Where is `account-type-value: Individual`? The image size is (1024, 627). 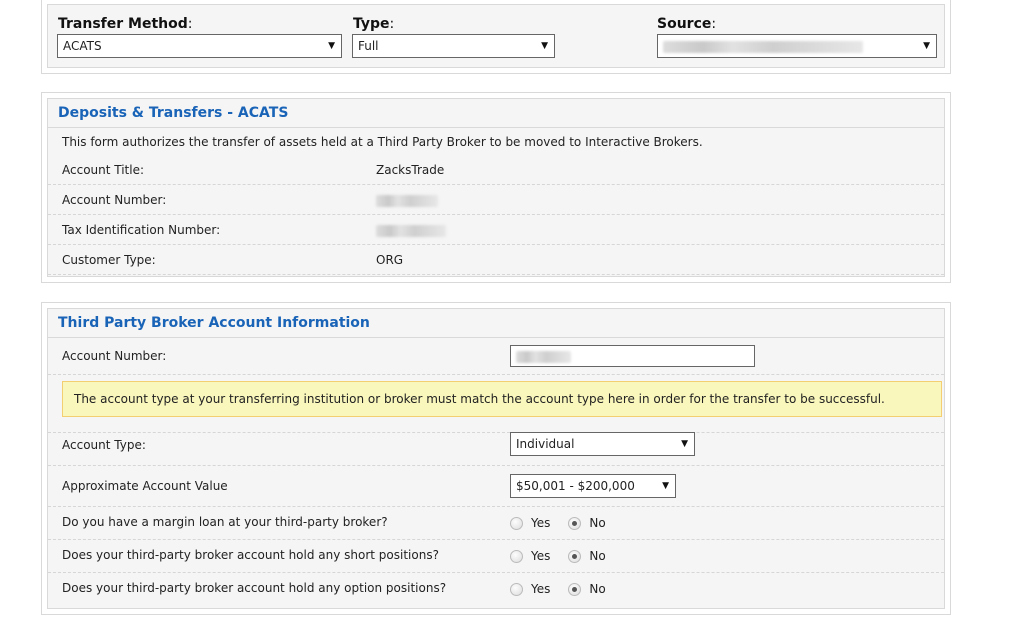
account-type-value: Individual is located at coordinates (545, 444).